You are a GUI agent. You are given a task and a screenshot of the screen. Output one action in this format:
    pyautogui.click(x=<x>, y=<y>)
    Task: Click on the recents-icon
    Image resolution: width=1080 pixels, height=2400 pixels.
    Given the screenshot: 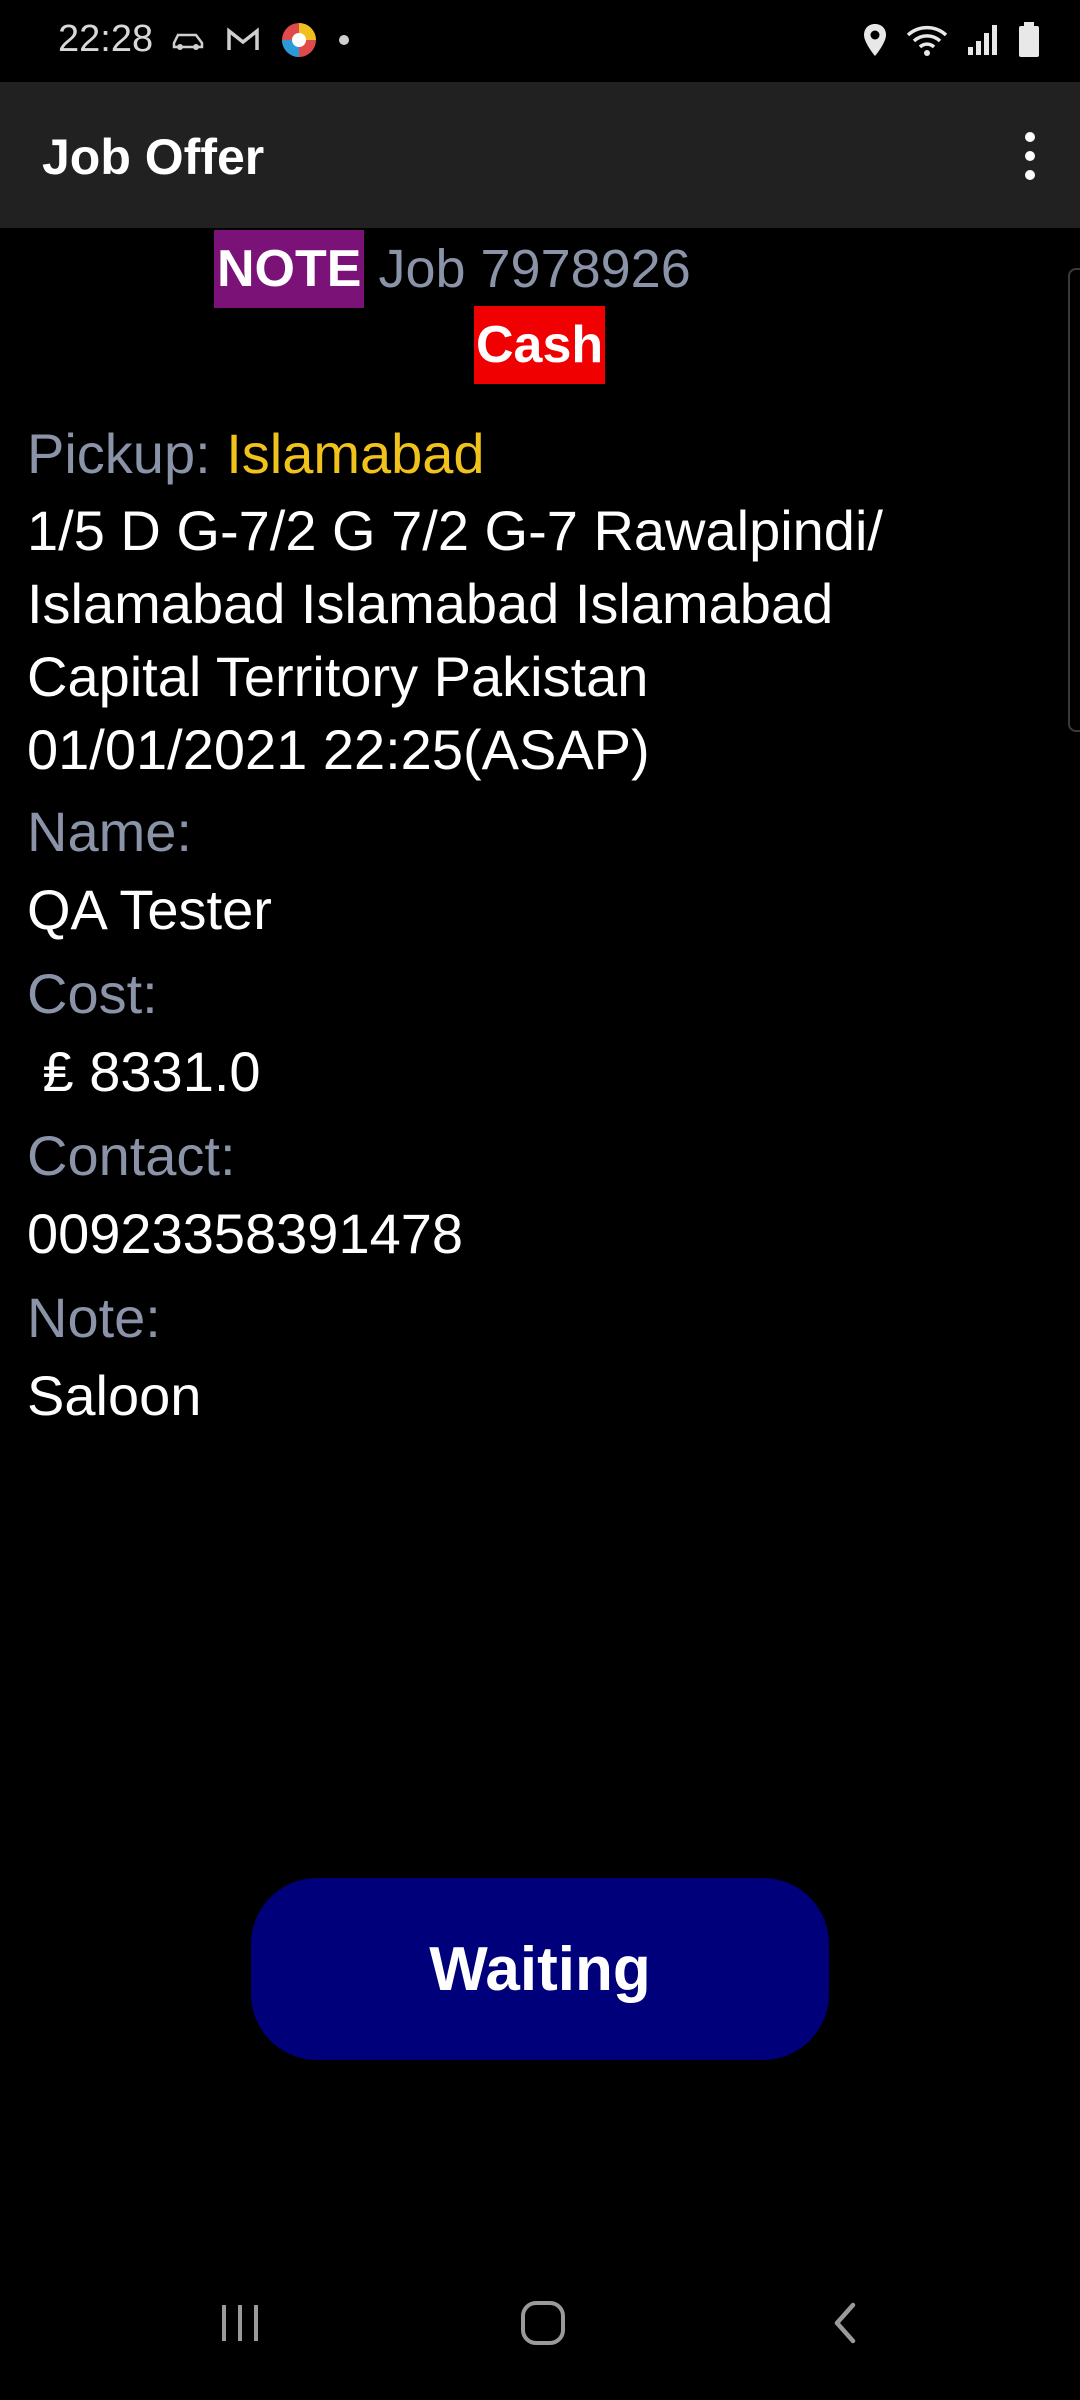 What is the action you would take?
    pyautogui.click(x=240, y=2325)
    